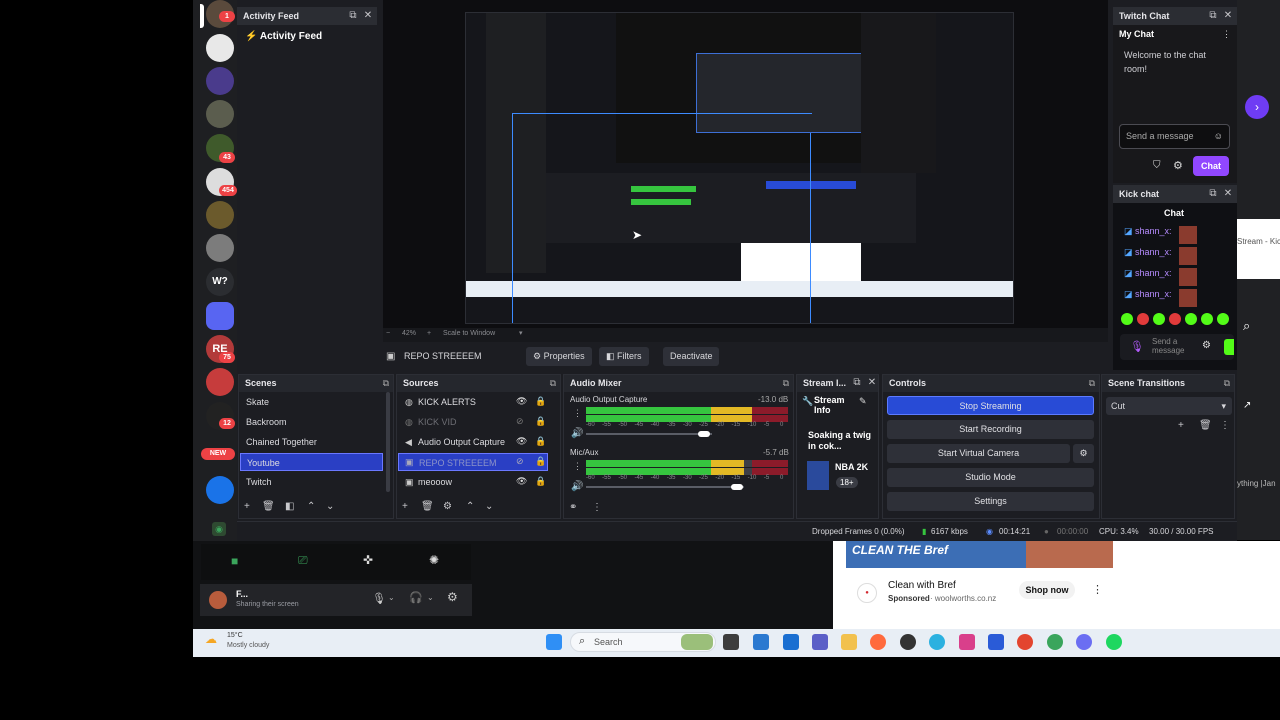  Describe the element at coordinates (990, 429) in the screenshot. I see `start-recording-button: Start Recording` at that location.